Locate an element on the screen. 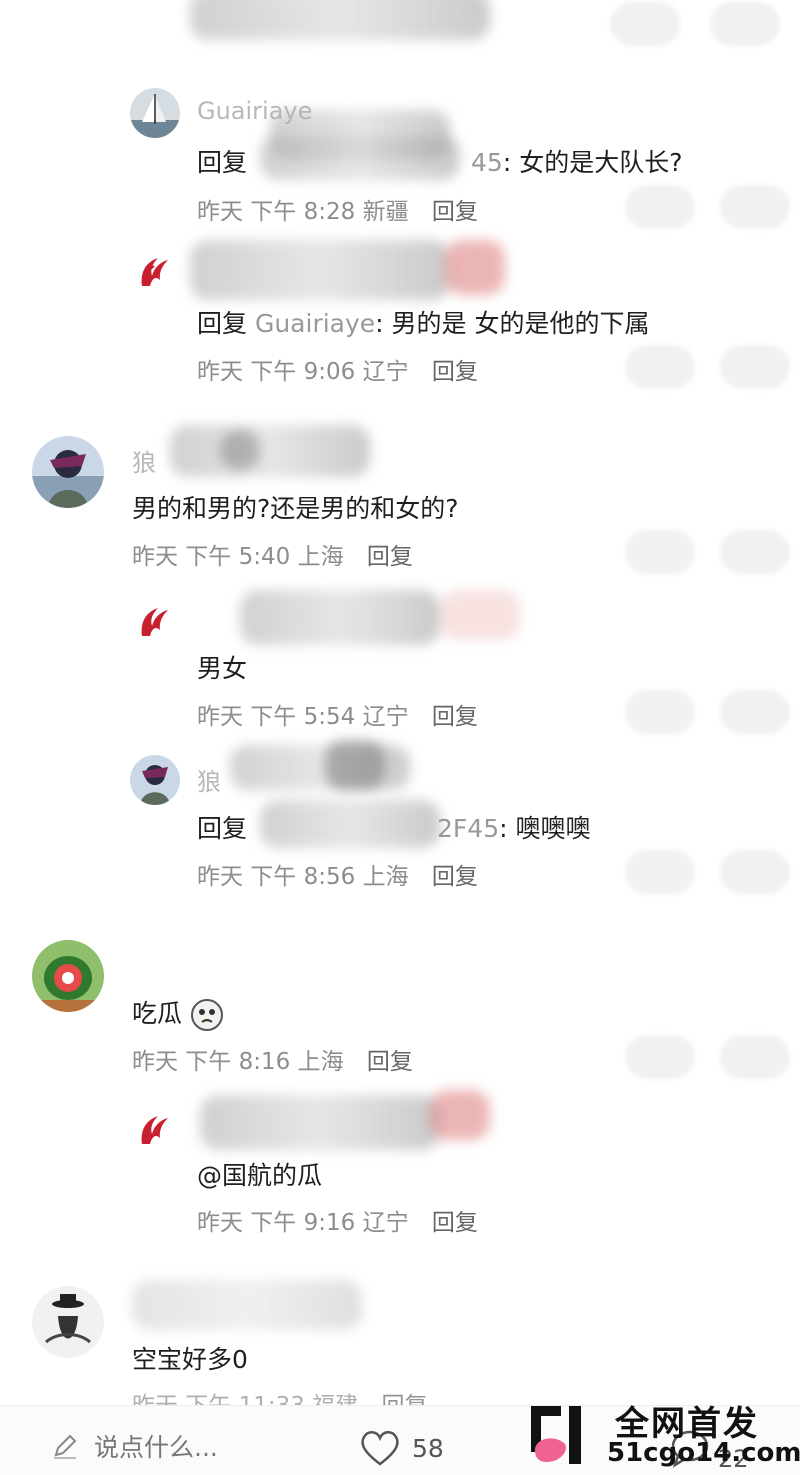  sailboat-avatar-icon is located at coordinates (155, 113).